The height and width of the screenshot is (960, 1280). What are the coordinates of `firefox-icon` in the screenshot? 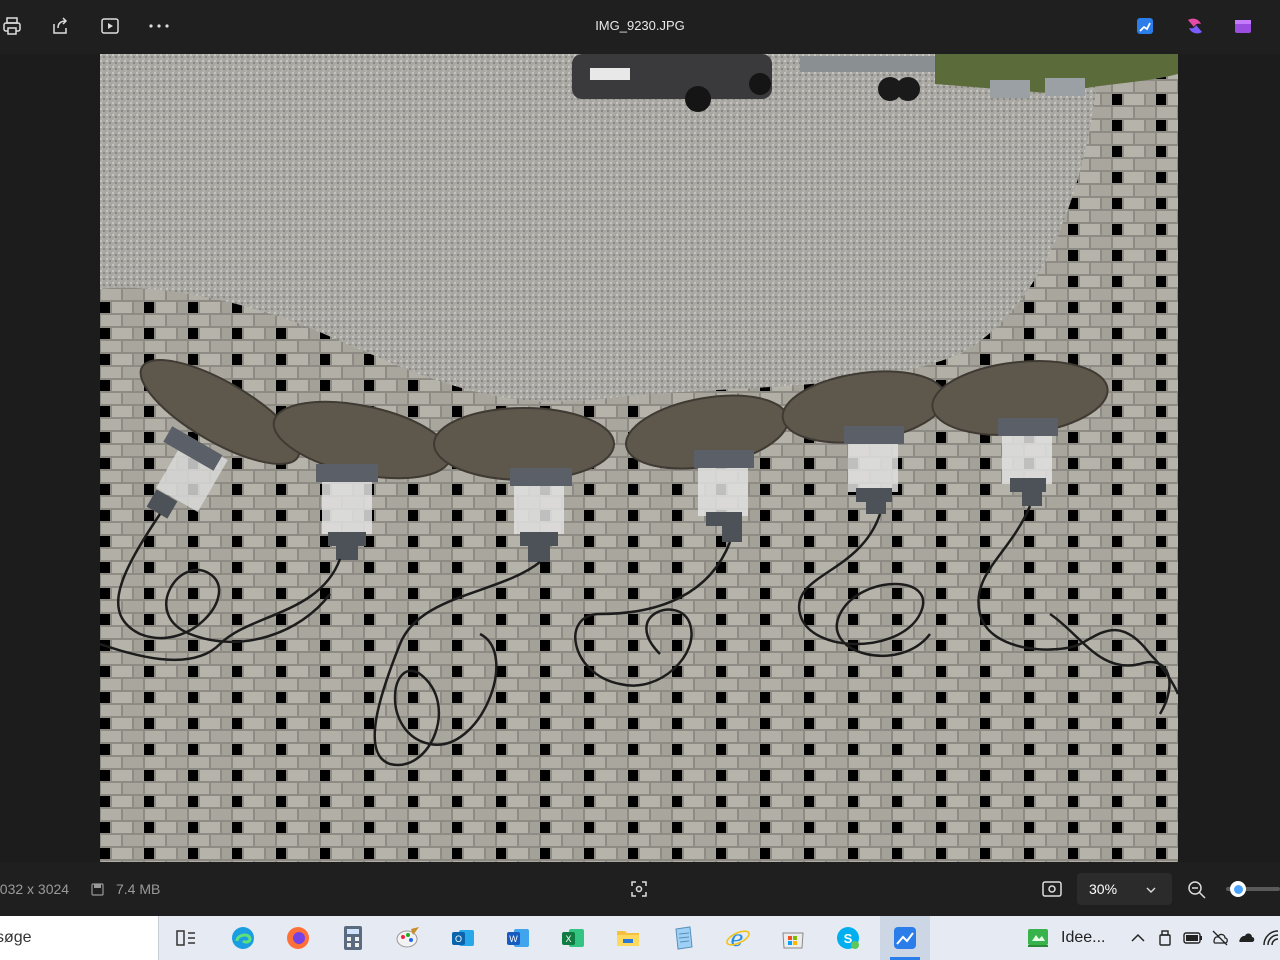 It's located at (298, 938).